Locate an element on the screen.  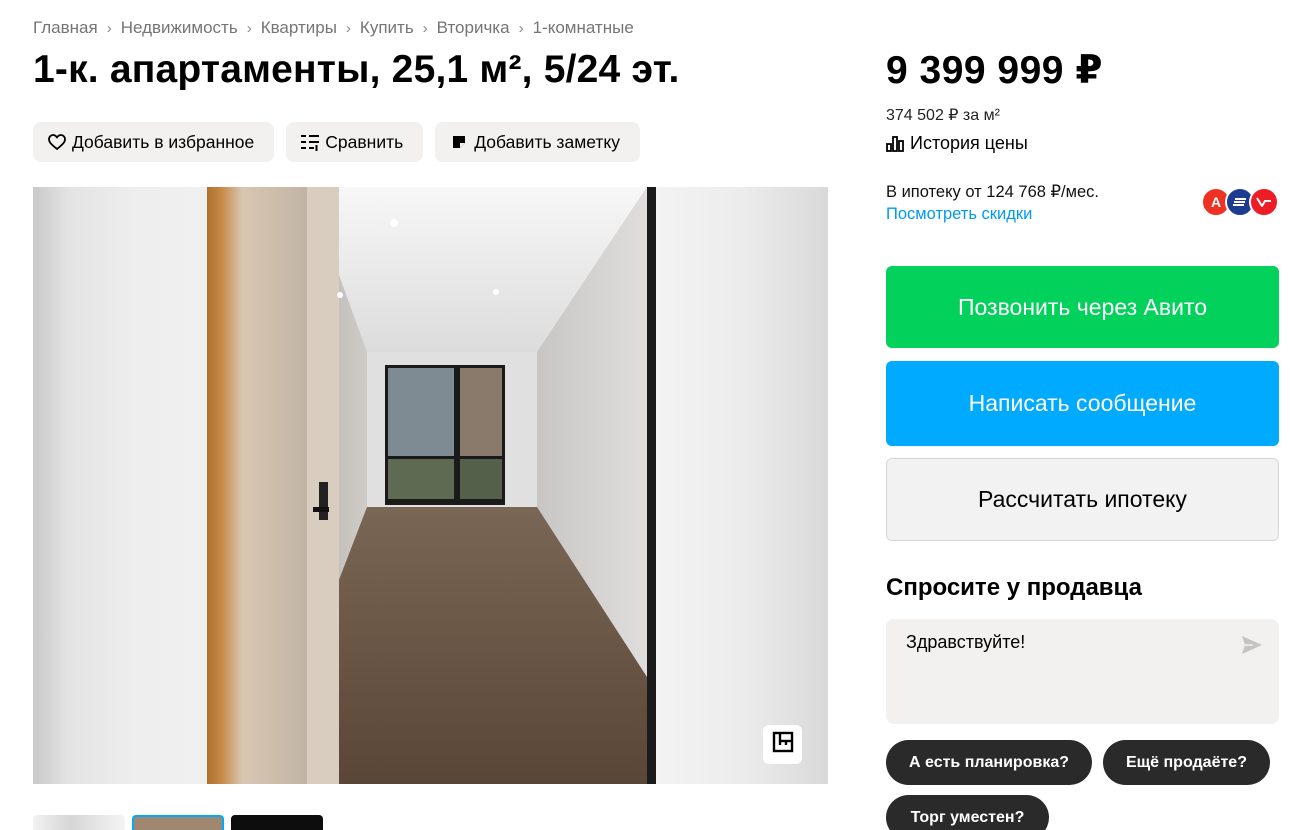
photo-thumbnails is located at coordinates (178, 822).